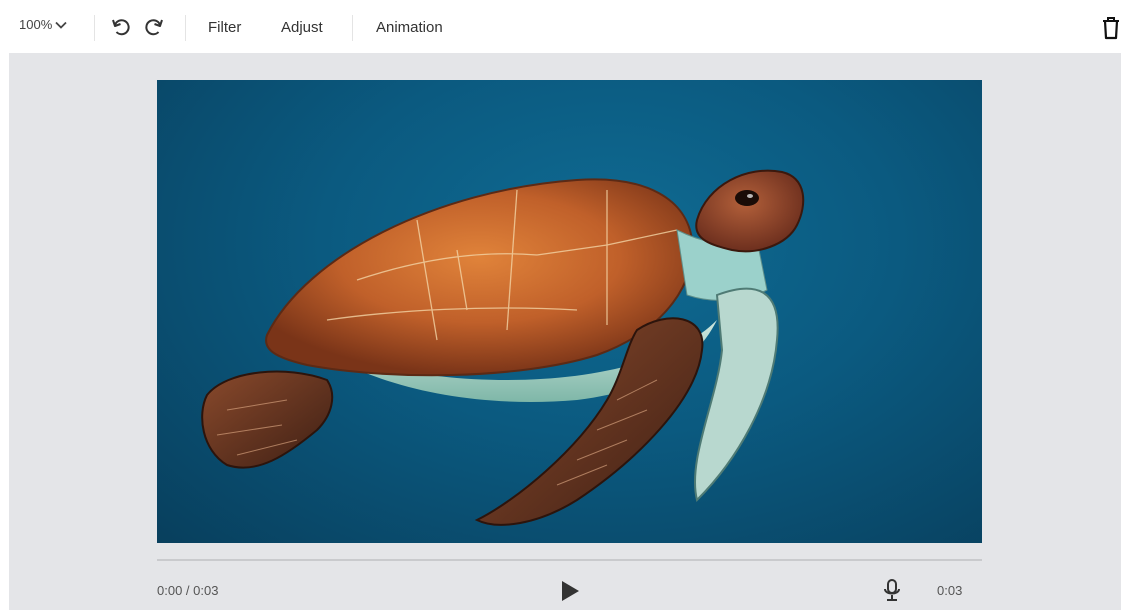 The image size is (1121, 610). What do you see at coordinates (570, 591) in the screenshot?
I see `play-icon` at bounding box center [570, 591].